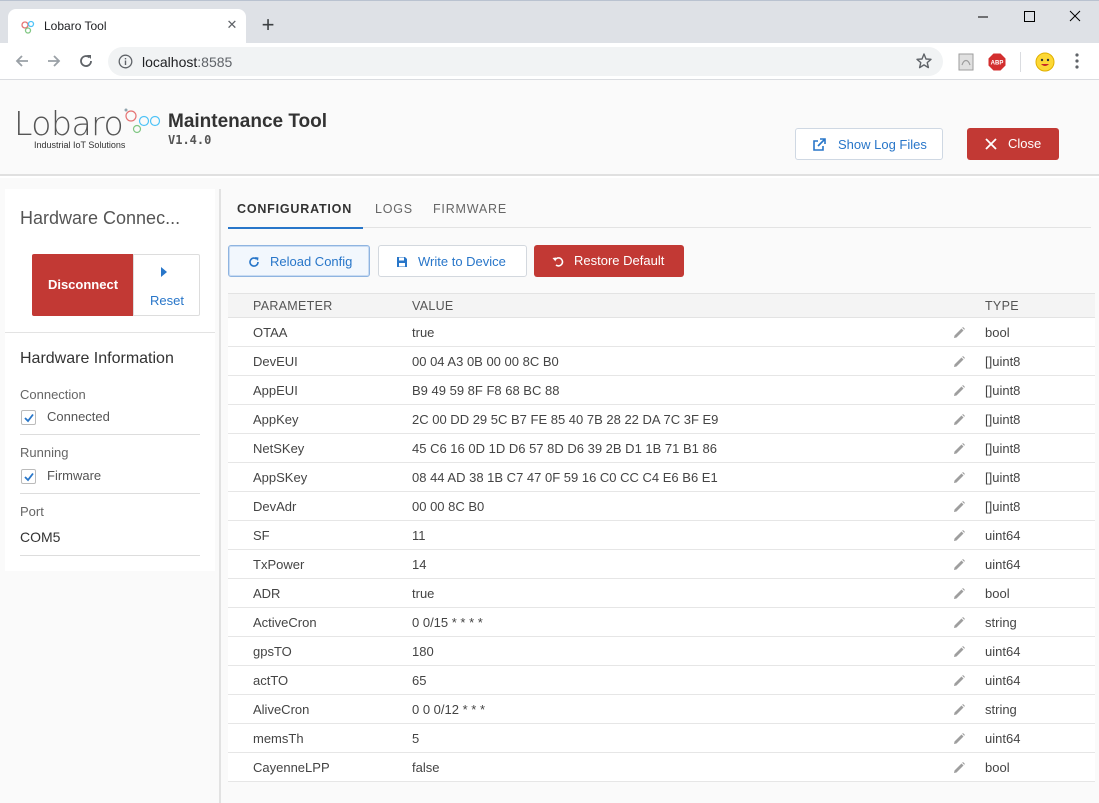 The image size is (1099, 803). I want to click on reset-label: Reset, so click(167, 300).